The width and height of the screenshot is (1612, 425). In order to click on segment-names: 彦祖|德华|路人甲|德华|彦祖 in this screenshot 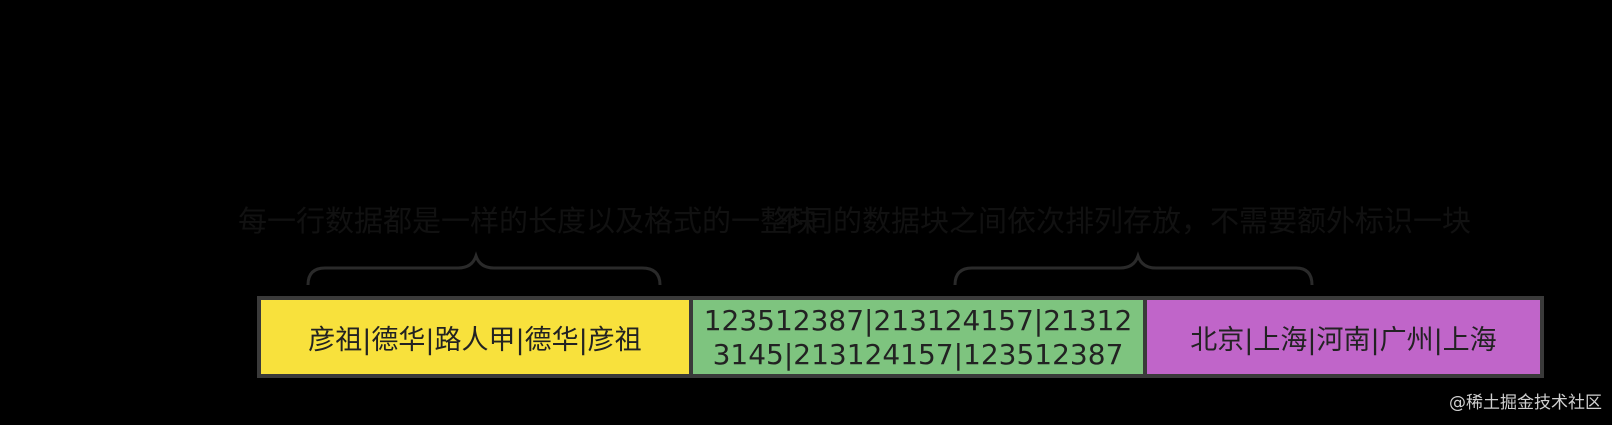, I will do `click(477, 337)`.